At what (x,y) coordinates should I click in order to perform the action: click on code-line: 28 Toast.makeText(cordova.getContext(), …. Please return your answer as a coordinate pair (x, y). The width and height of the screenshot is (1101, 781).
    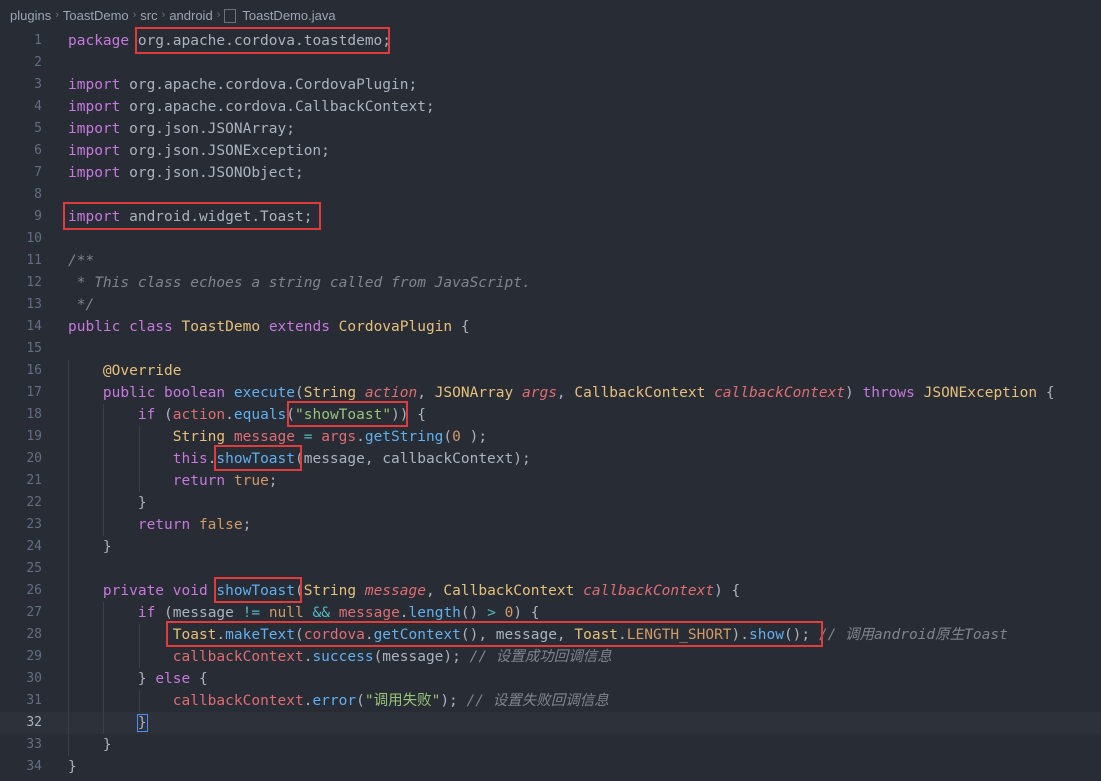
    Looking at the image, I should click on (550, 635).